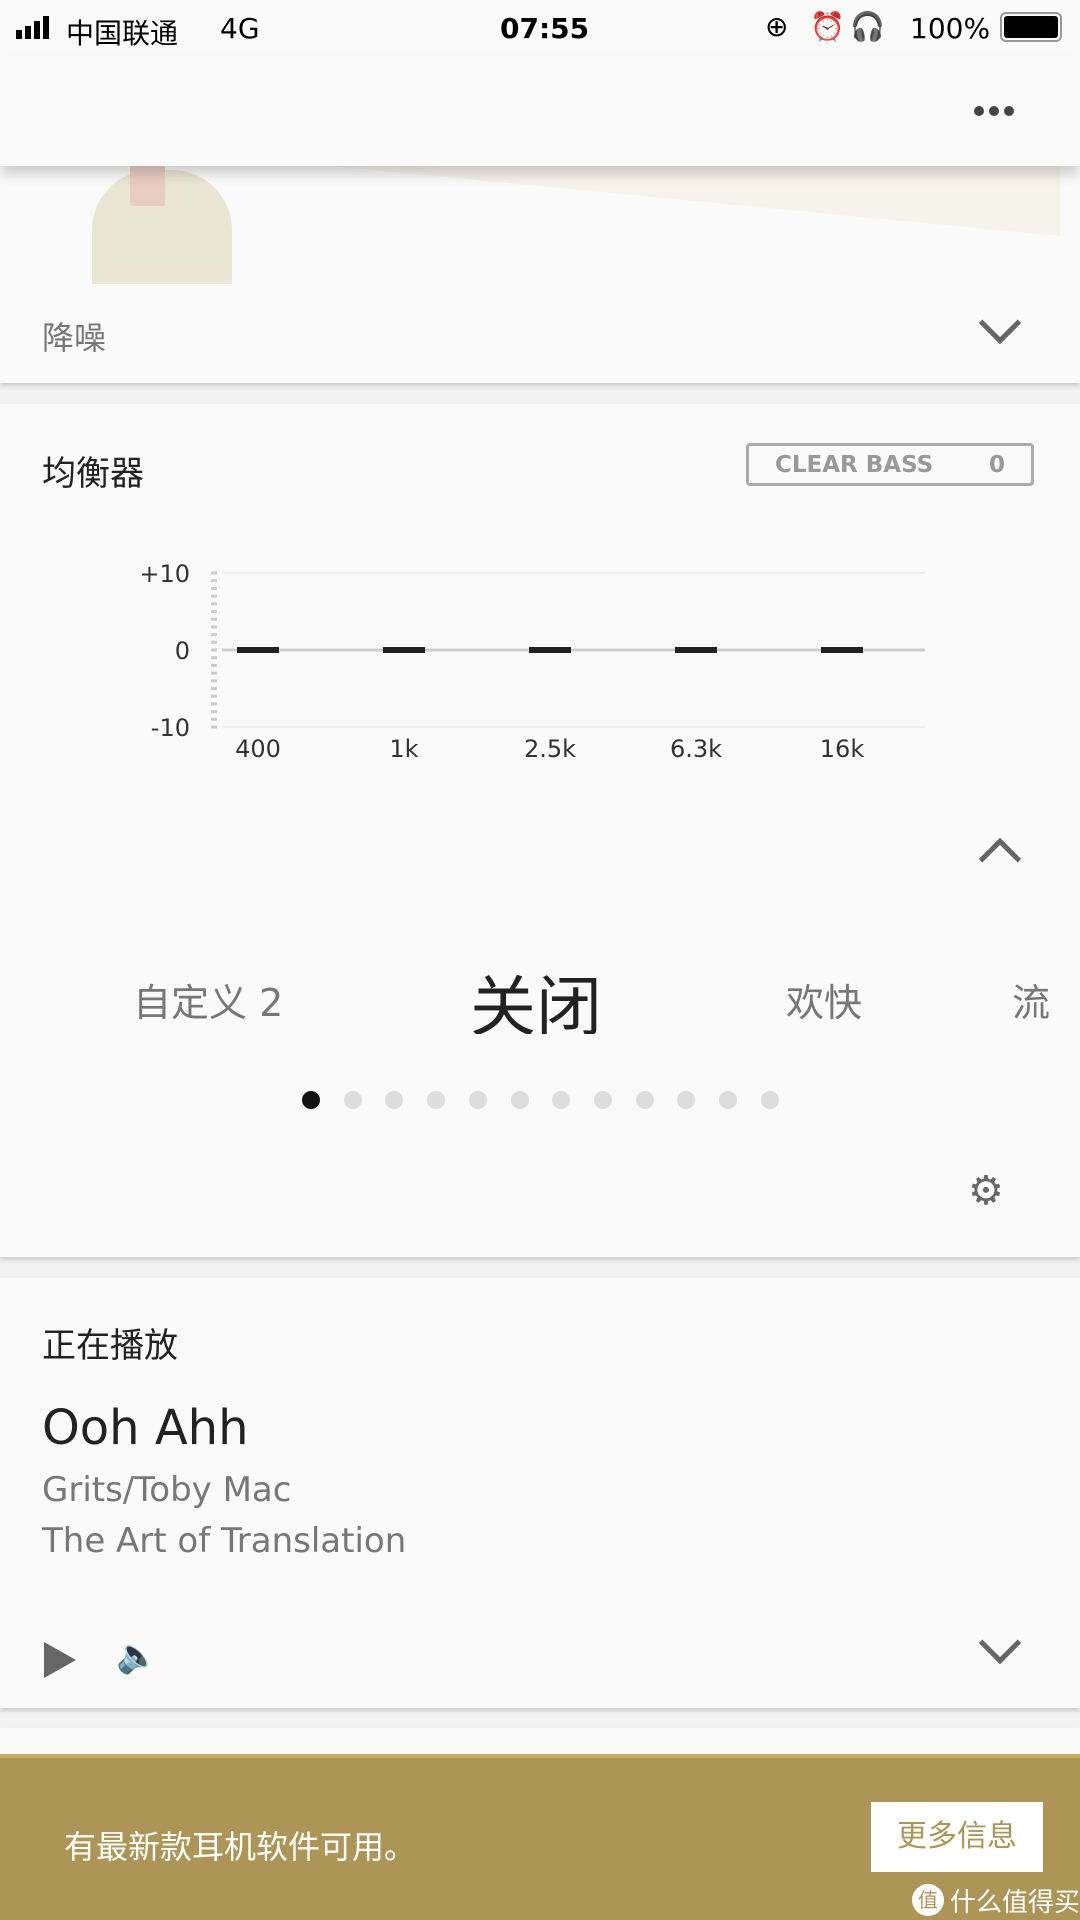  I want to click on artist: Grits/Toby Mac, so click(167, 1490).